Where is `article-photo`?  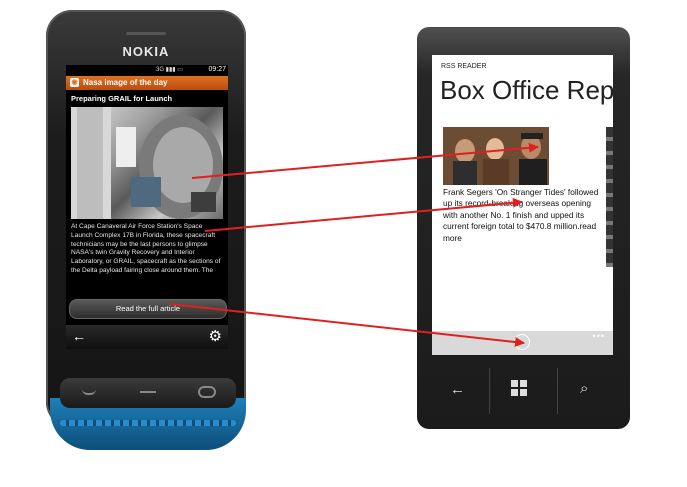 article-photo is located at coordinates (147, 163).